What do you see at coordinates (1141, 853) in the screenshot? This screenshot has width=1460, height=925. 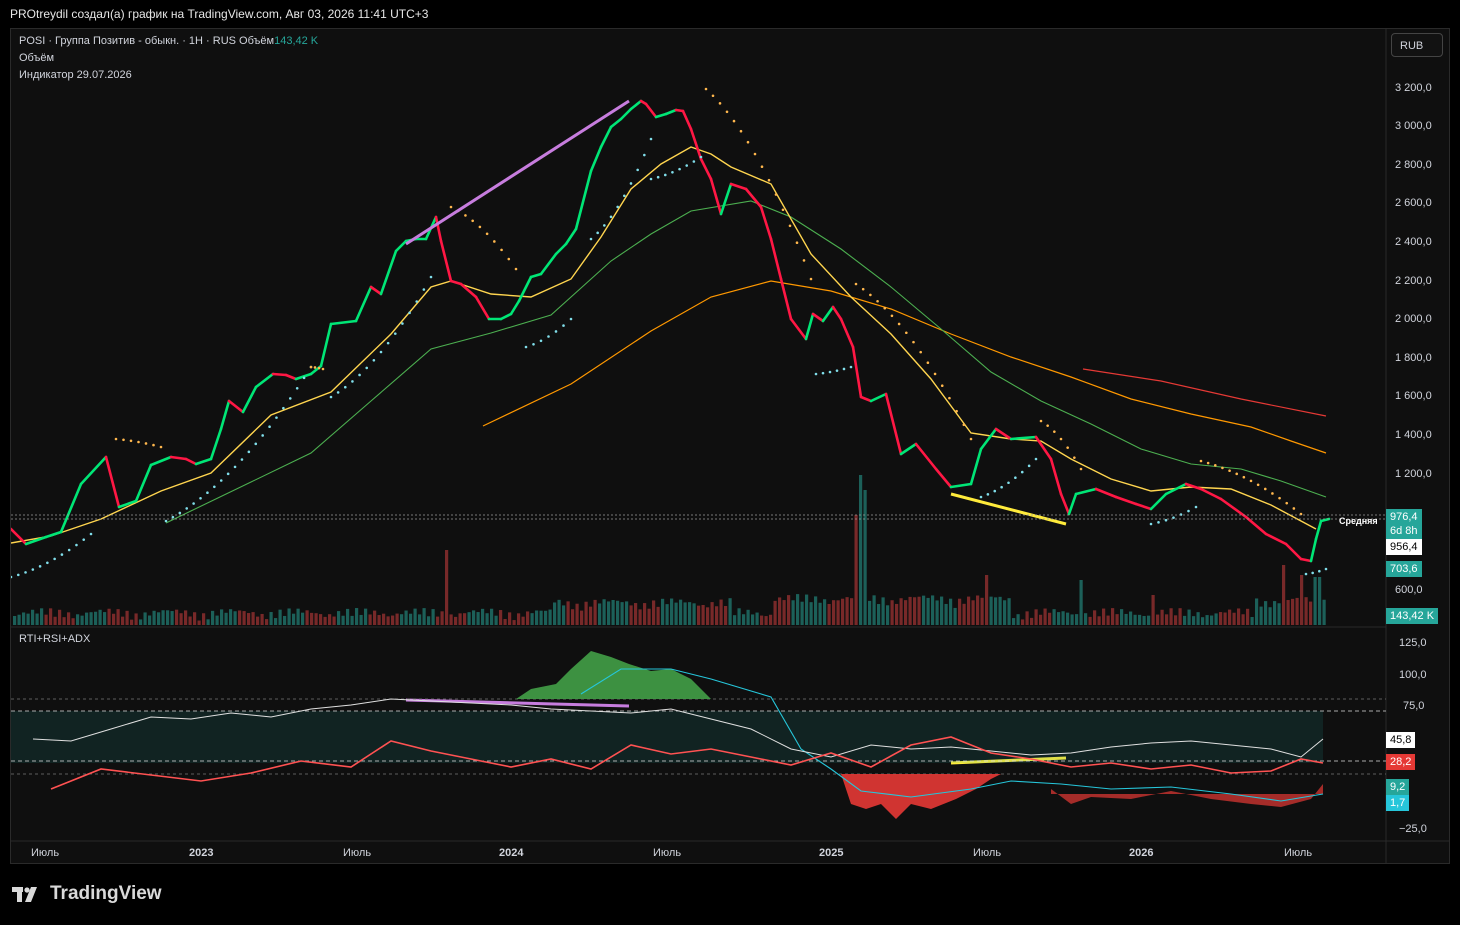 I see `time-label: 2026` at bounding box center [1141, 853].